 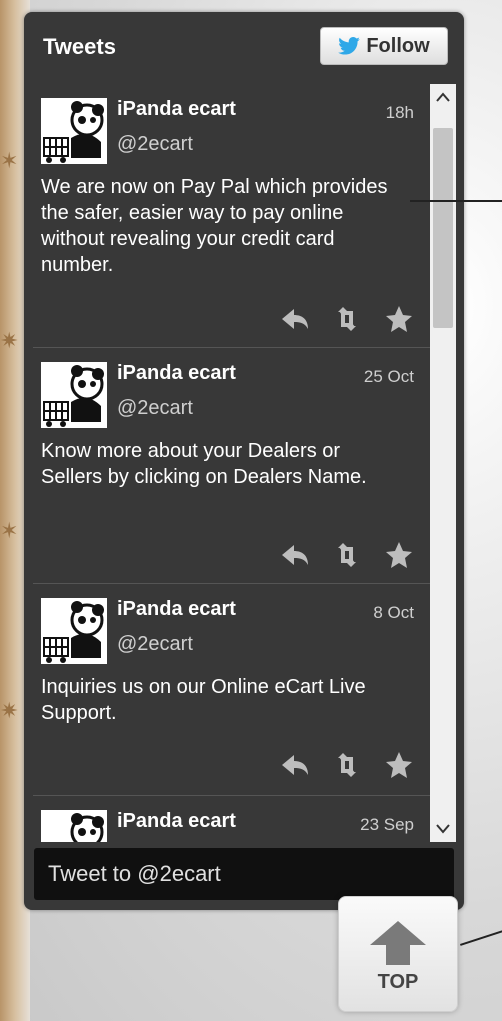 I want to click on back-to-top-button: TOP, so click(x=398, y=954).